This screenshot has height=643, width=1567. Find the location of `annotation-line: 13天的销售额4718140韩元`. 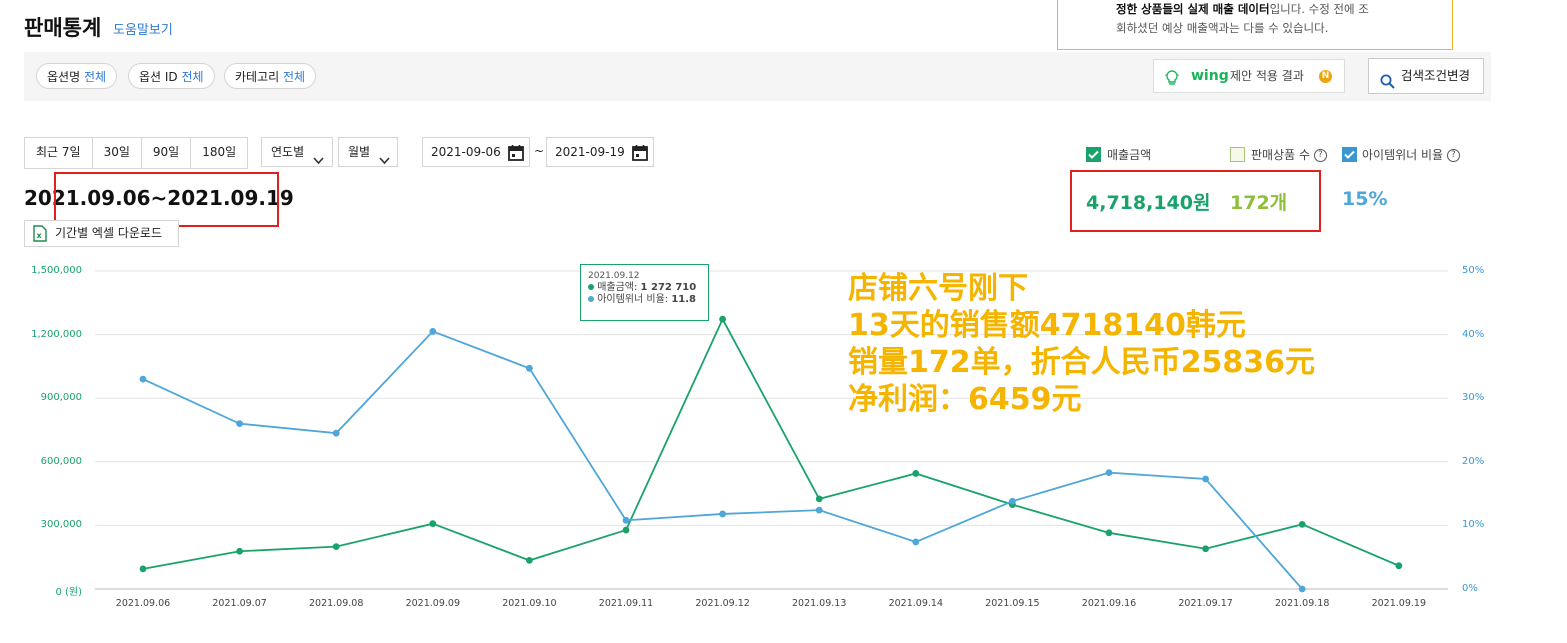

annotation-line: 13天的销售额4718140韩元 is located at coordinates (1047, 325).